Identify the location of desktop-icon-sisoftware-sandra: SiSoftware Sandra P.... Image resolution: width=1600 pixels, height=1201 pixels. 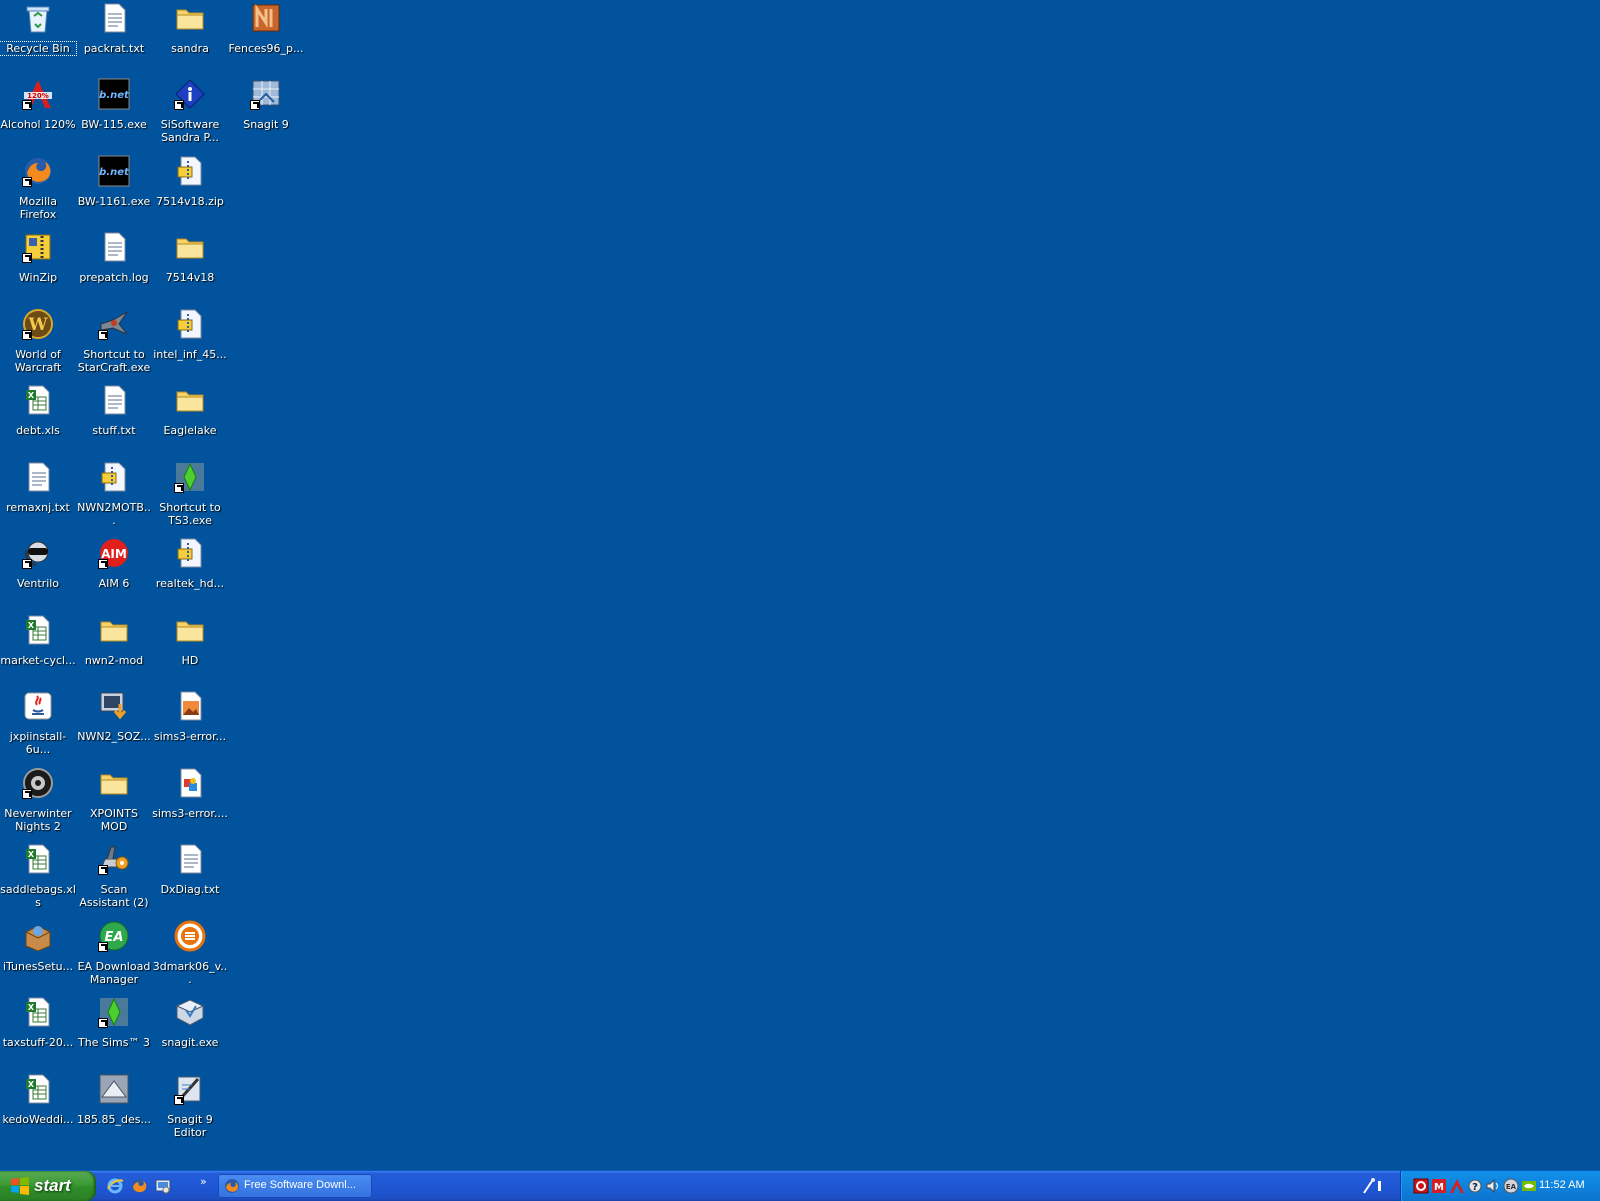
(190, 113).